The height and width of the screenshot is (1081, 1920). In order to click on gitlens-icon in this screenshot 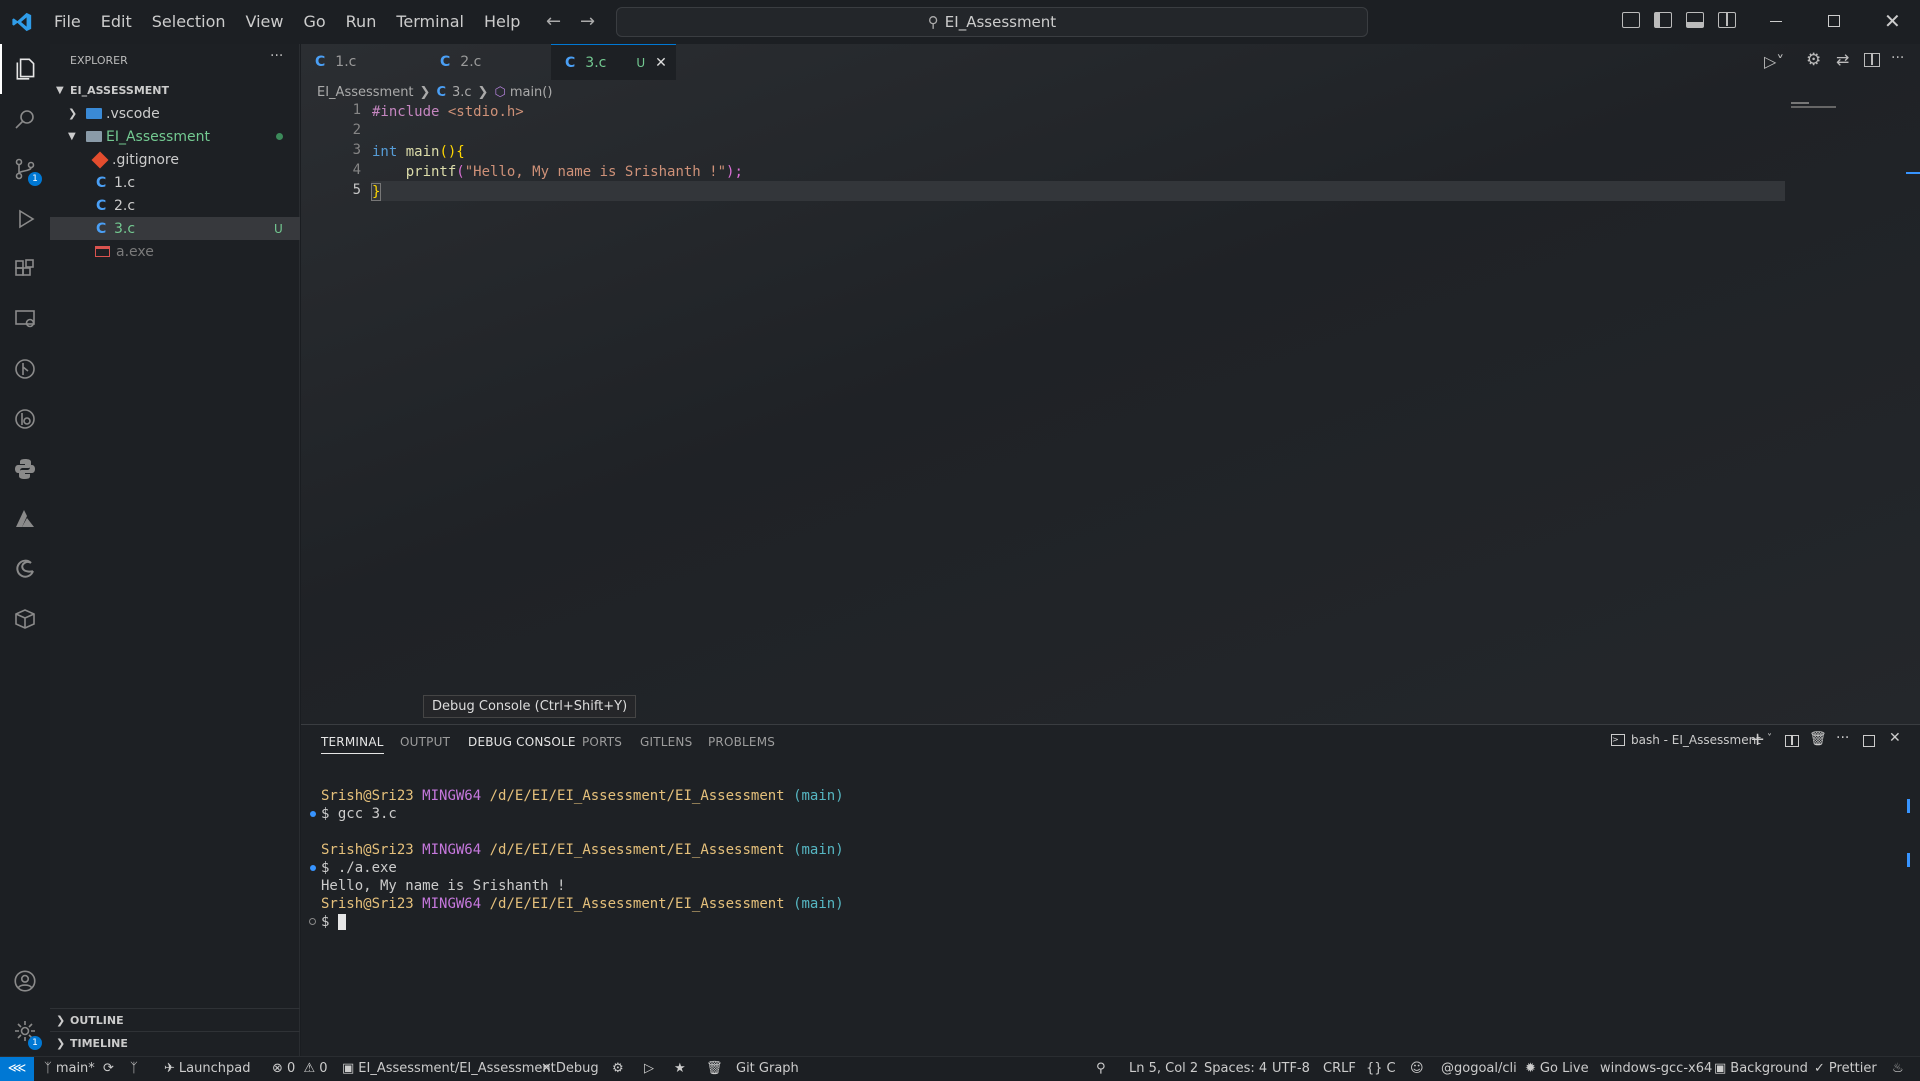, I will do `click(25, 419)`.